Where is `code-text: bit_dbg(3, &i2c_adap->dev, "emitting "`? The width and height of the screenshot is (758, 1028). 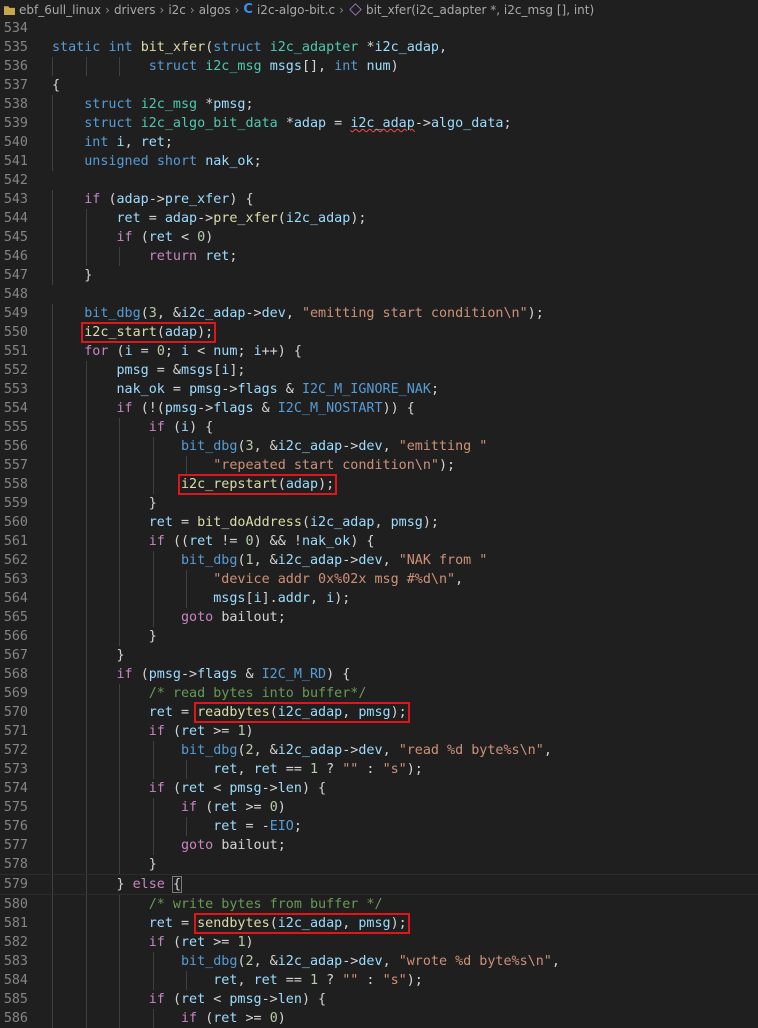 code-text: bit_dbg(3, &i2c_adap->dev, "emitting " is located at coordinates (269, 446).